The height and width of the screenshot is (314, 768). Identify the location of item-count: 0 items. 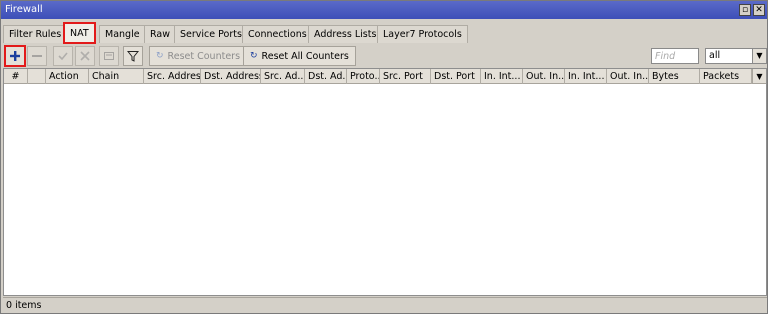
(24, 305).